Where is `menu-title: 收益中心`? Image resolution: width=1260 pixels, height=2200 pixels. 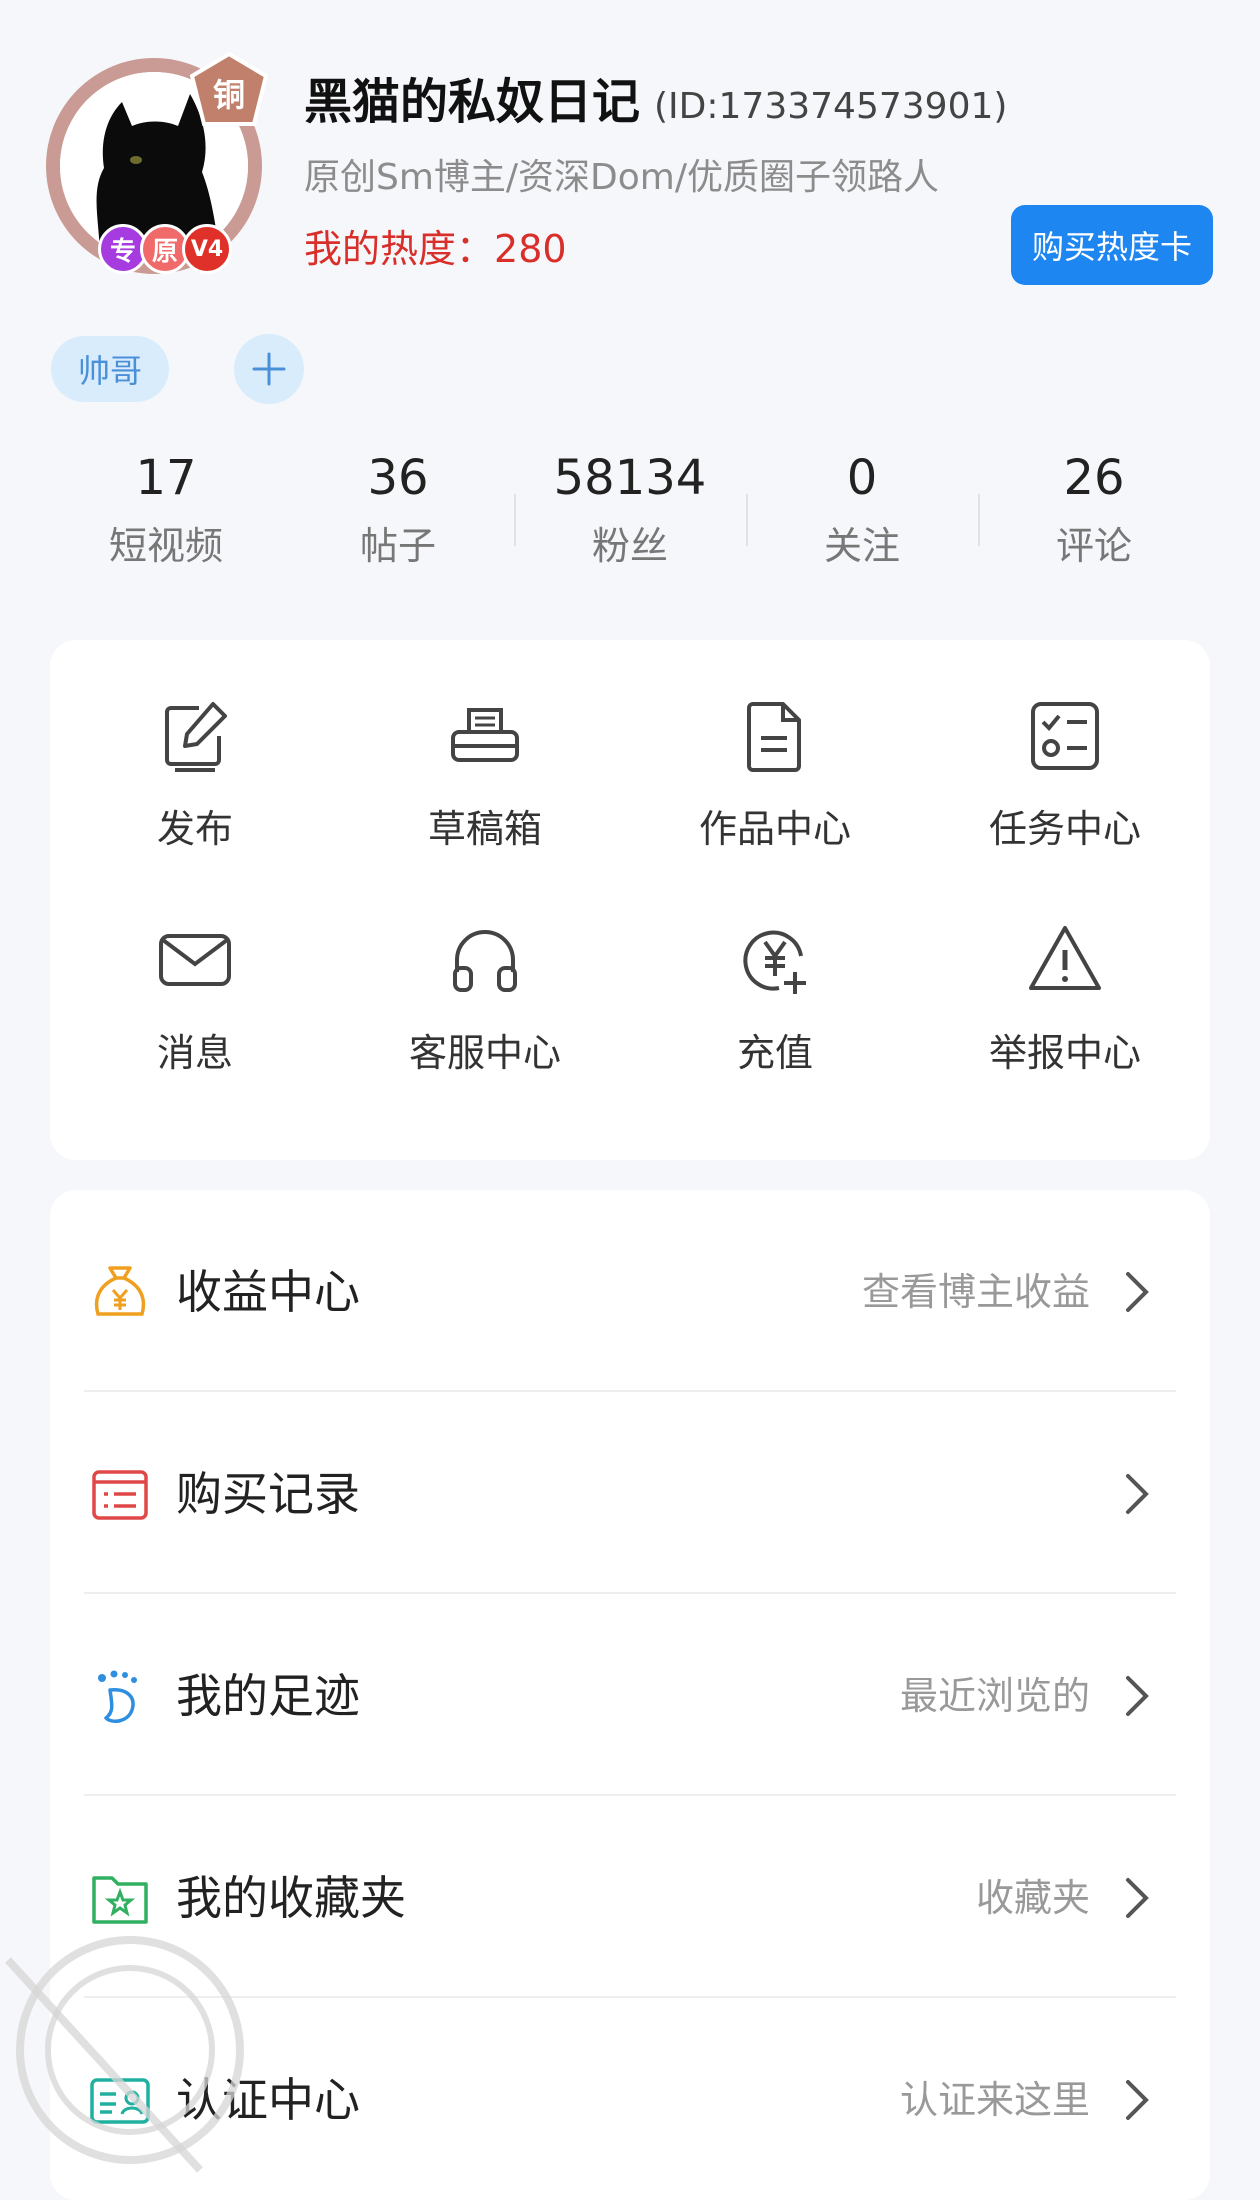
menu-title: 收益中心 is located at coordinates (268, 1292).